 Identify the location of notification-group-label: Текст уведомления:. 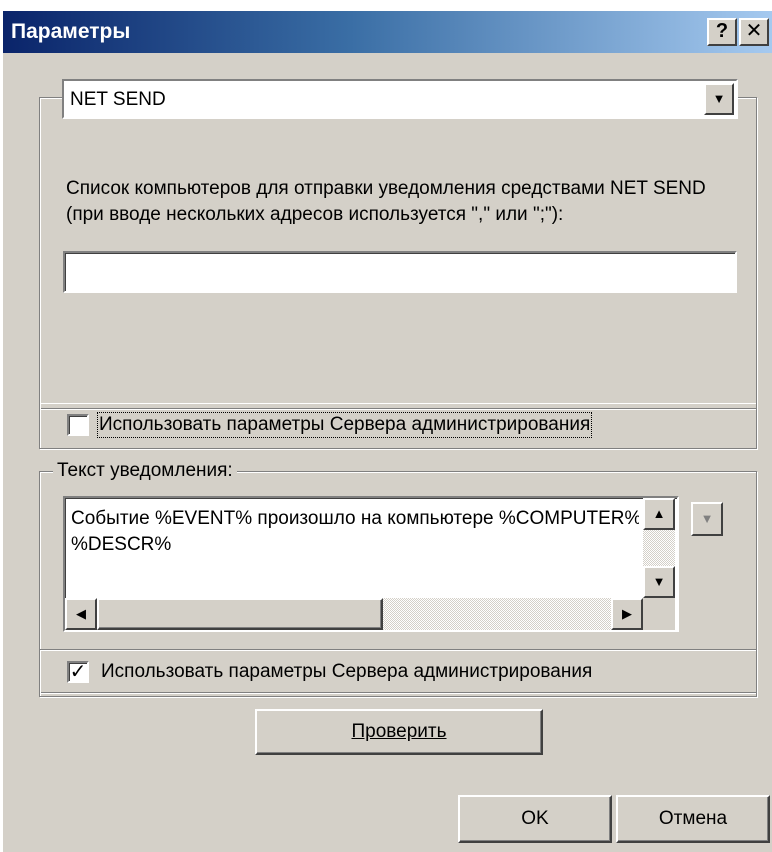
(145, 471).